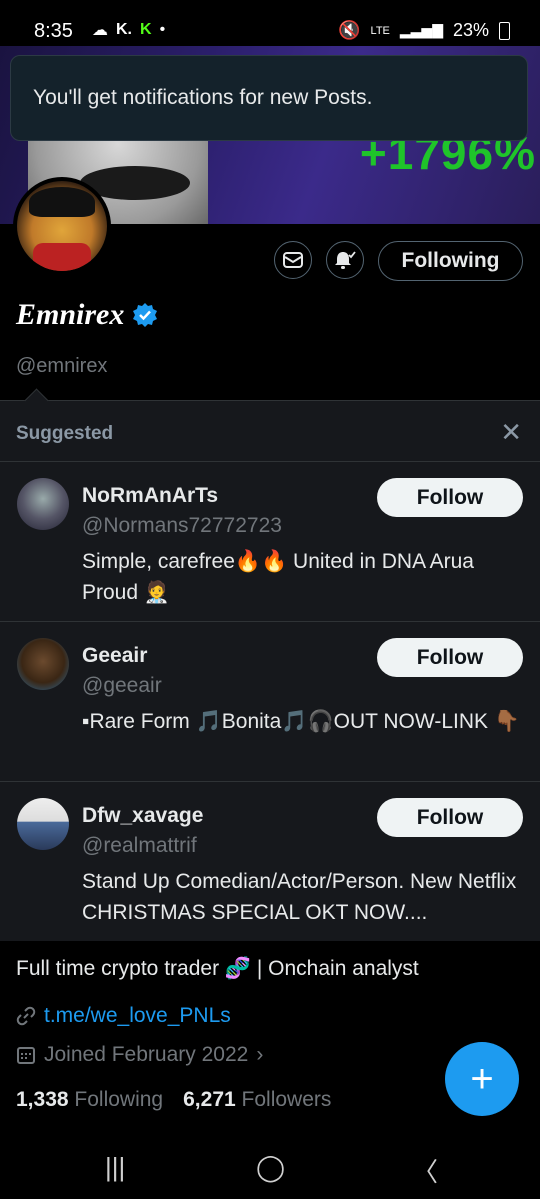 The width and height of the screenshot is (540, 1199). What do you see at coordinates (114, 656) in the screenshot?
I see `suggested-name: Geeair` at bounding box center [114, 656].